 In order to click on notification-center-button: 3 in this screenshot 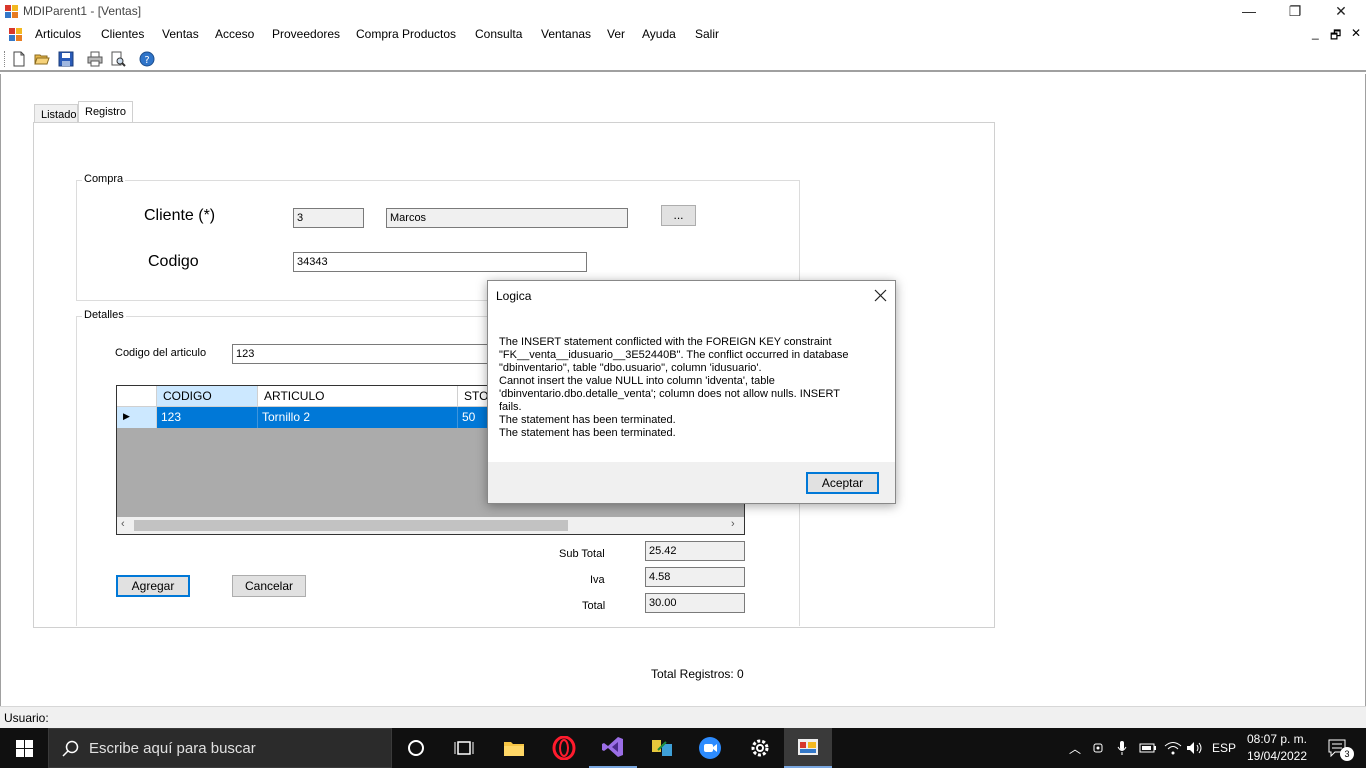, I will do `click(1338, 748)`.